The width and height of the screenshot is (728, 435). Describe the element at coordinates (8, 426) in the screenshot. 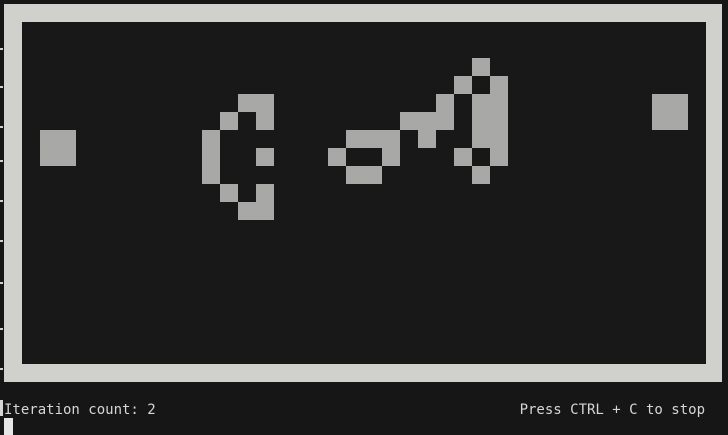

I see `terminal-cursor` at that location.